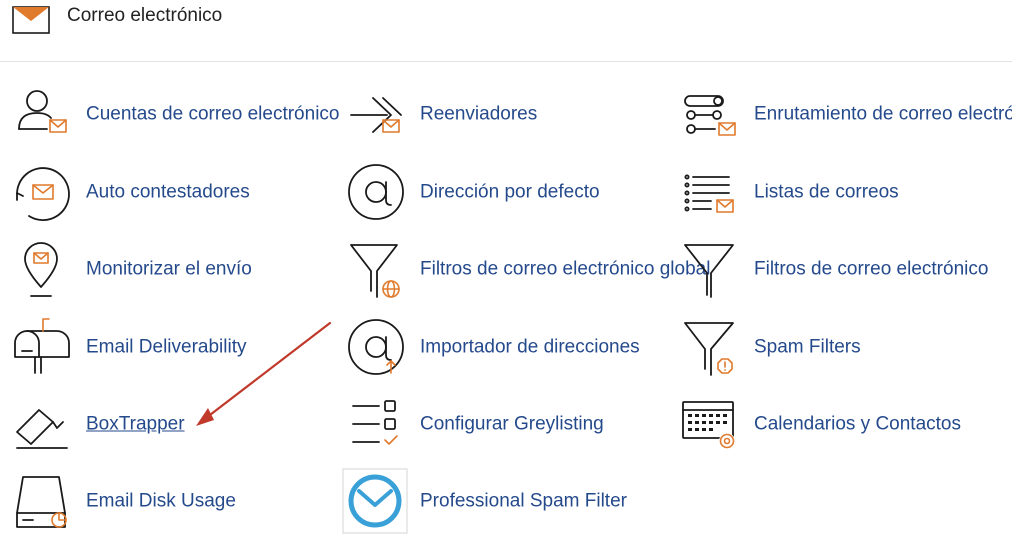  I want to click on track-delivery-link: Monitorizar el envío, so click(173, 269).